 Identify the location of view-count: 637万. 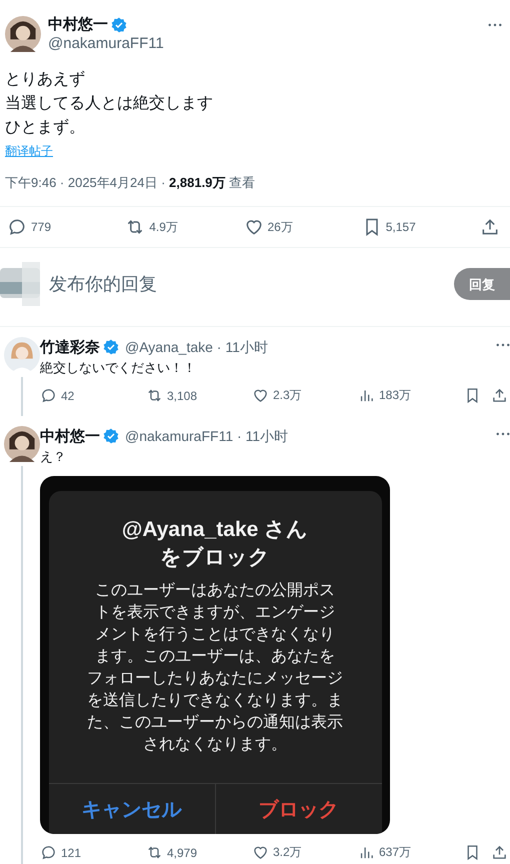
(395, 852).